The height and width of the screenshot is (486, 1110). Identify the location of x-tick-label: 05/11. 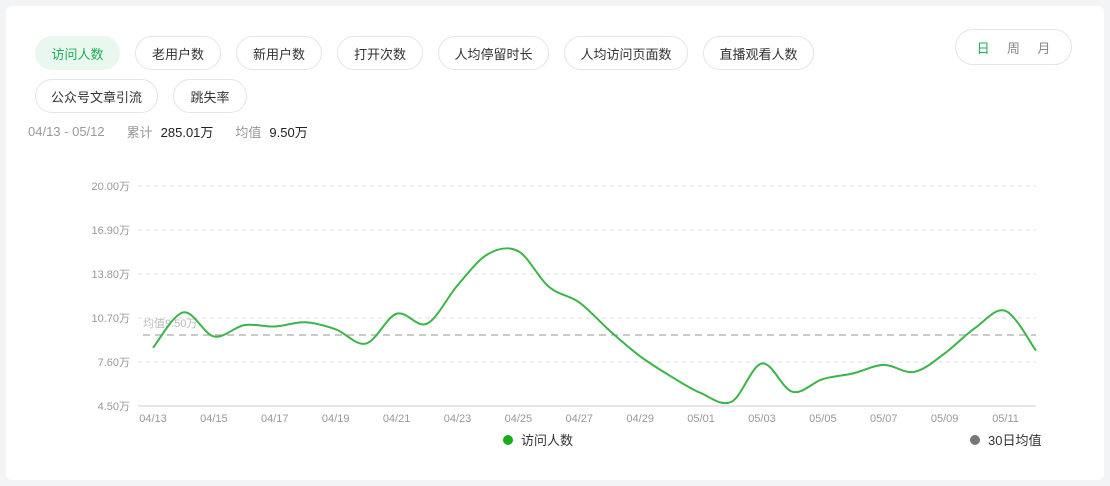
(1005, 419).